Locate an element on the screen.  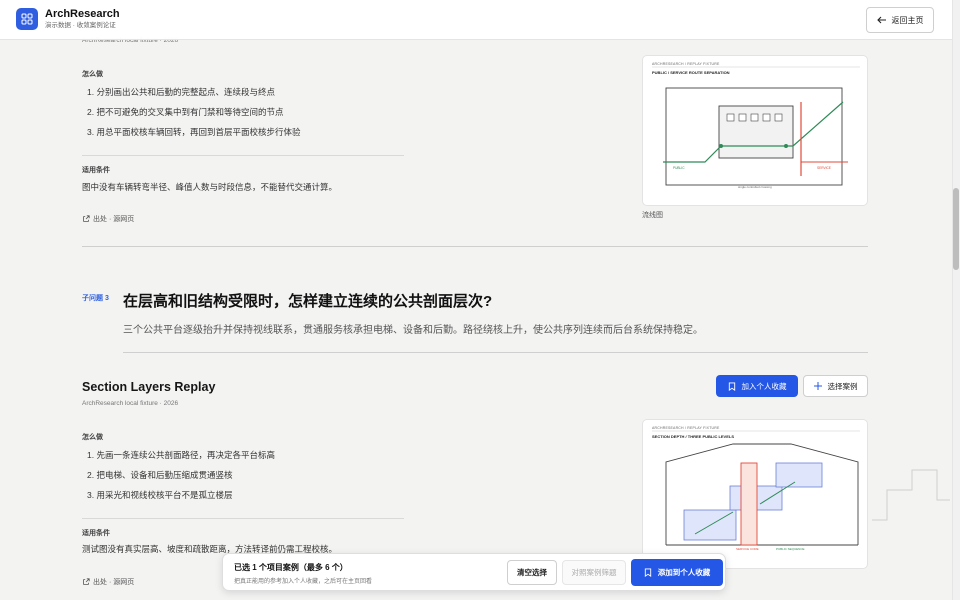
app-logo-icon is located at coordinates (27, 19).